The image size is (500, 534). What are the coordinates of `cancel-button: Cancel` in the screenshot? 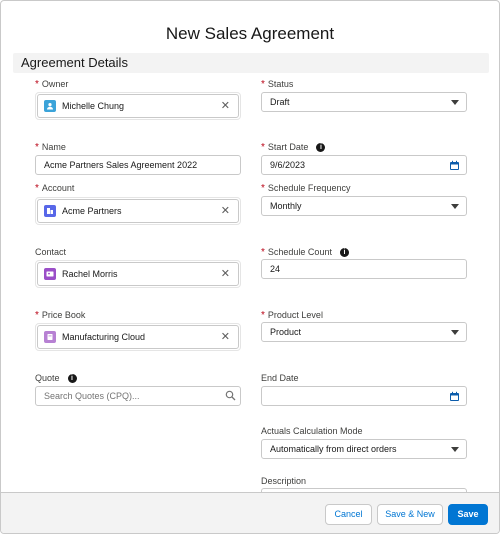 It's located at (348, 514).